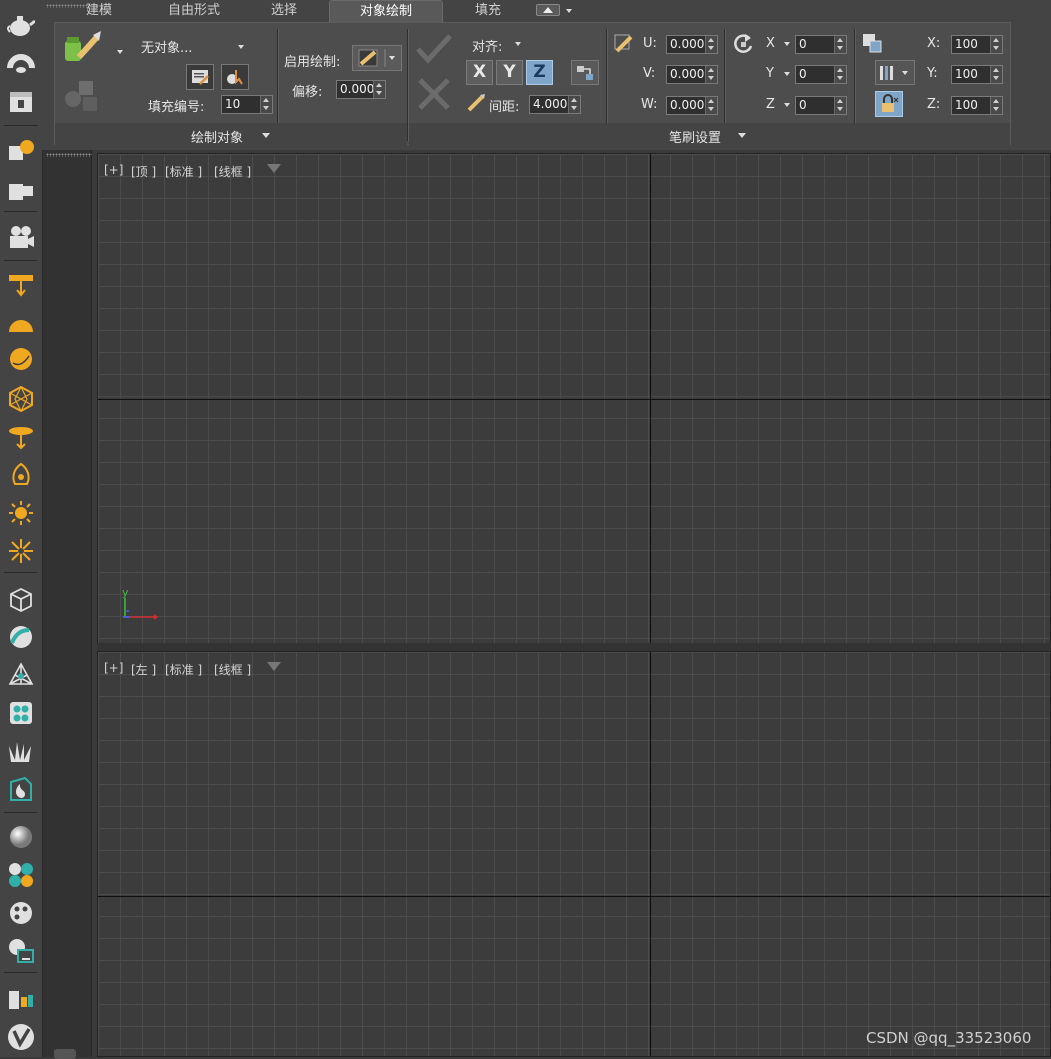  Describe the element at coordinates (770, 104) in the screenshot. I see `rot-z-label: Z` at that location.